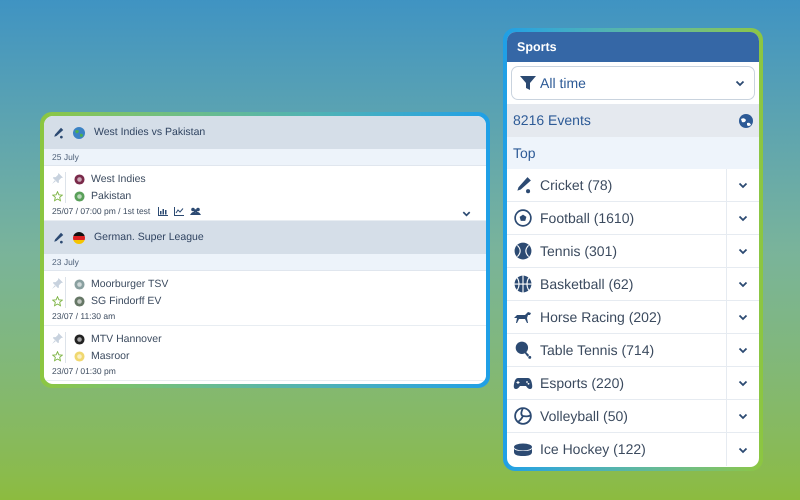  I want to click on match-info: 23/07 / 01:30 pm, so click(84, 371).